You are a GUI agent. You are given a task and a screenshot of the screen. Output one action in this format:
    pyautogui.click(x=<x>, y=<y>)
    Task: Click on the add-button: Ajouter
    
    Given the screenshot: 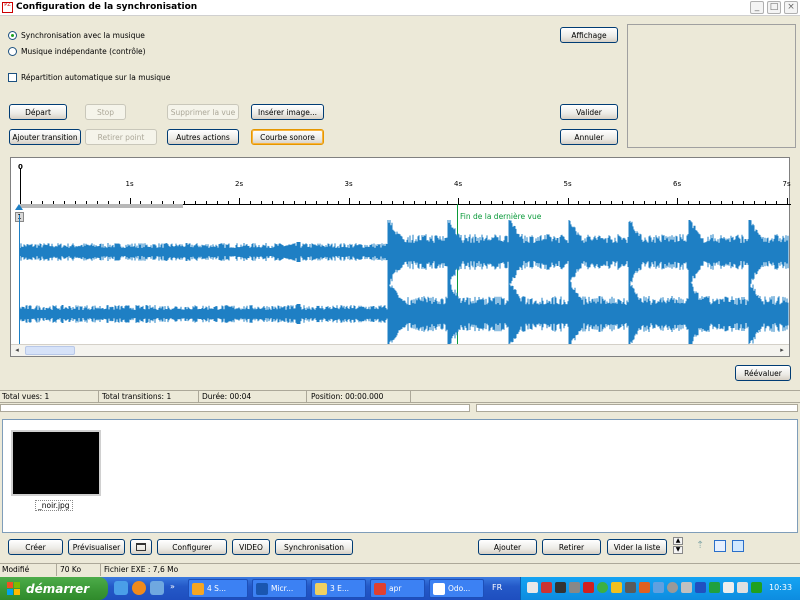 What is the action you would take?
    pyautogui.click(x=507, y=547)
    